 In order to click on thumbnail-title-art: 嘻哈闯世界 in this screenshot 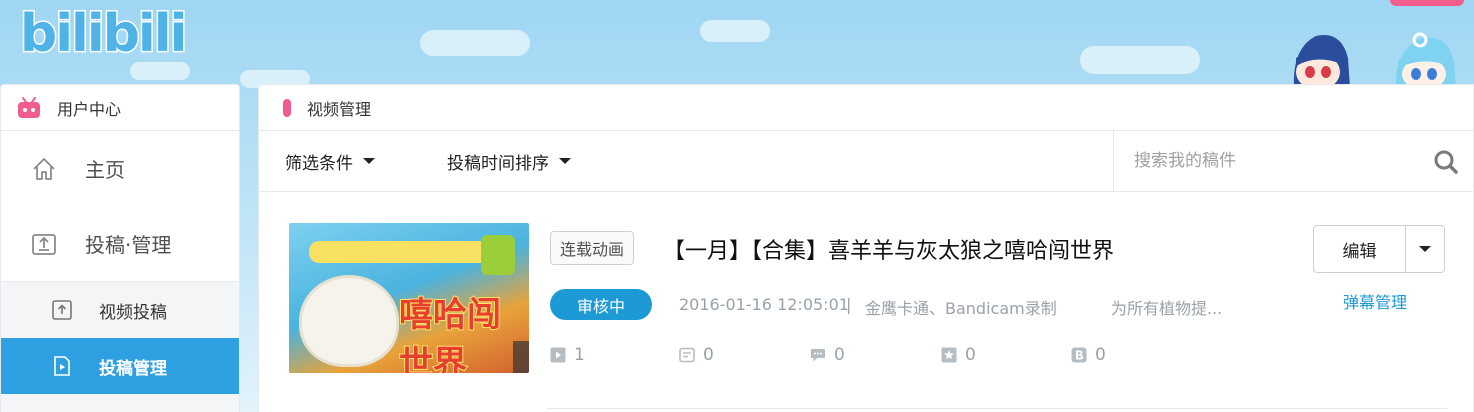, I will do `click(450, 333)`.